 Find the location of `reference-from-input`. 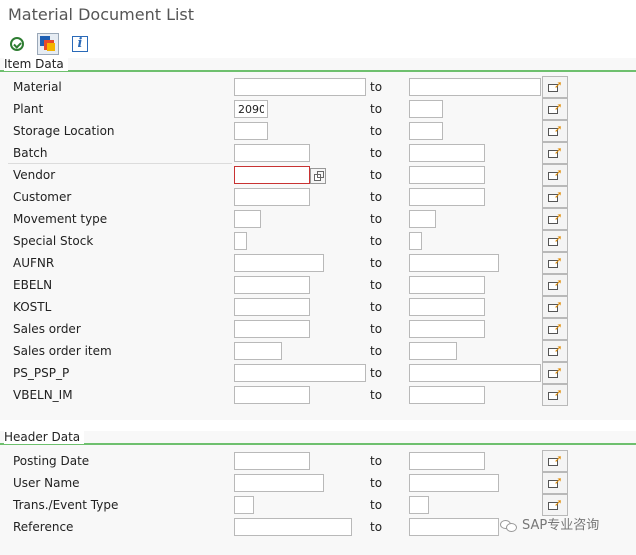

reference-from-input is located at coordinates (293, 527).